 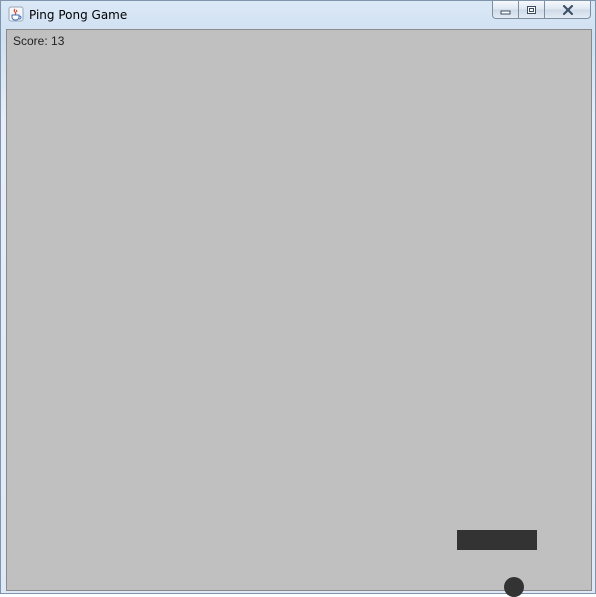 I want to click on maximize-button, so click(x=532, y=10).